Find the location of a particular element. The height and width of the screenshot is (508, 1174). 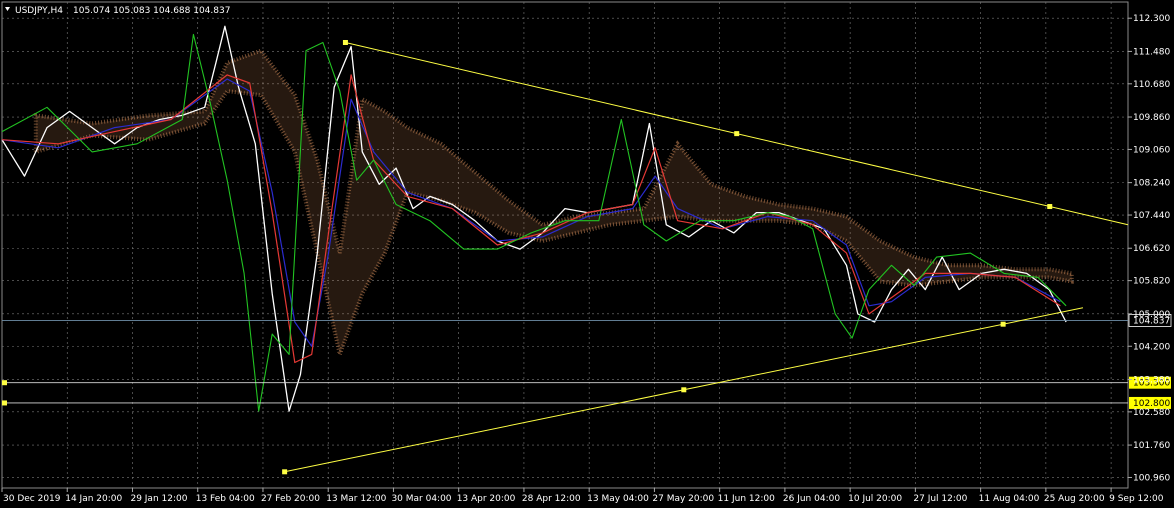

price-tick-label: 110.680 is located at coordinates (1151, 85).